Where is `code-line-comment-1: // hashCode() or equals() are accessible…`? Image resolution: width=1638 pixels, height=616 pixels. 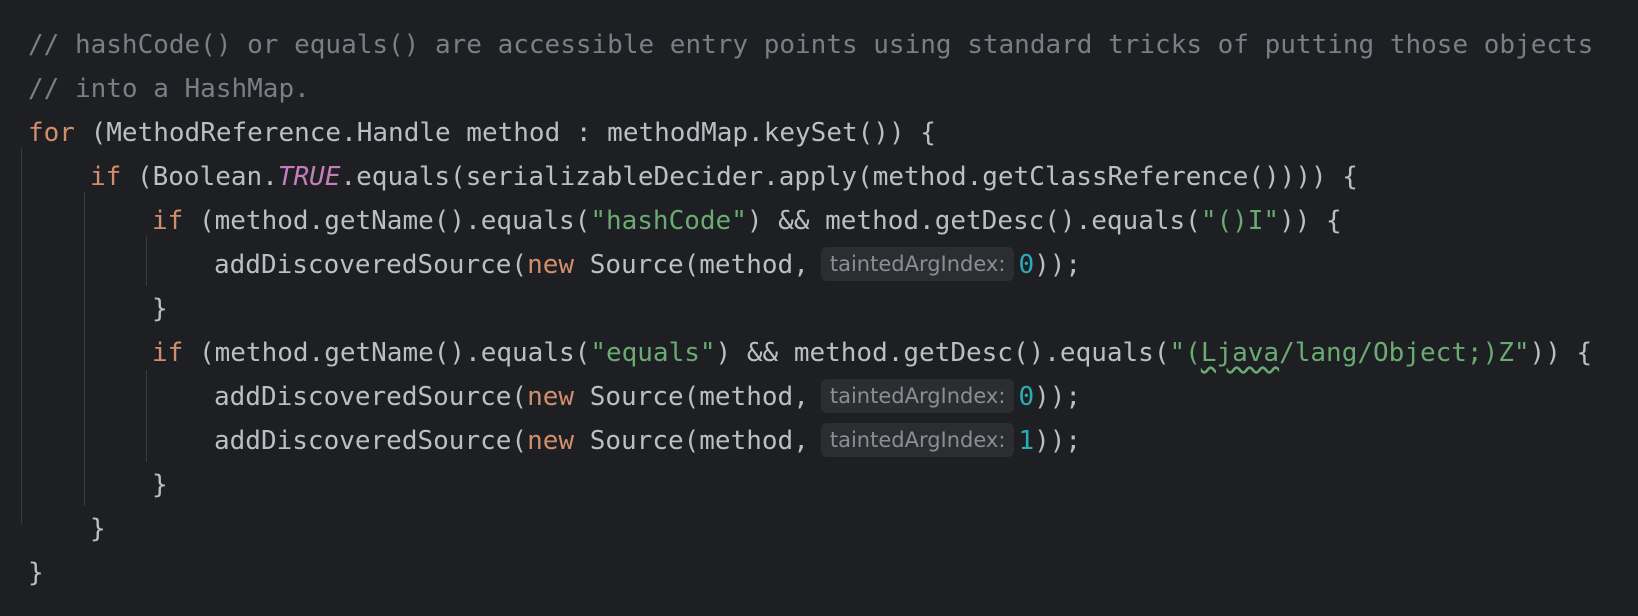 code-line-comment-1: // hashCode() or equals() are accessible… is located at coordinates (811, 45).